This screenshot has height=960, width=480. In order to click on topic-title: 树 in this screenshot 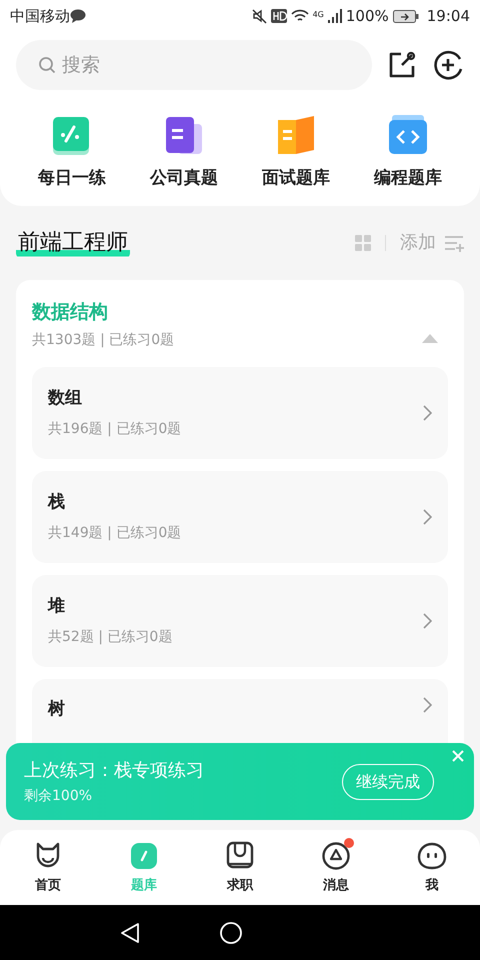, I will do `click(56, 709)`.